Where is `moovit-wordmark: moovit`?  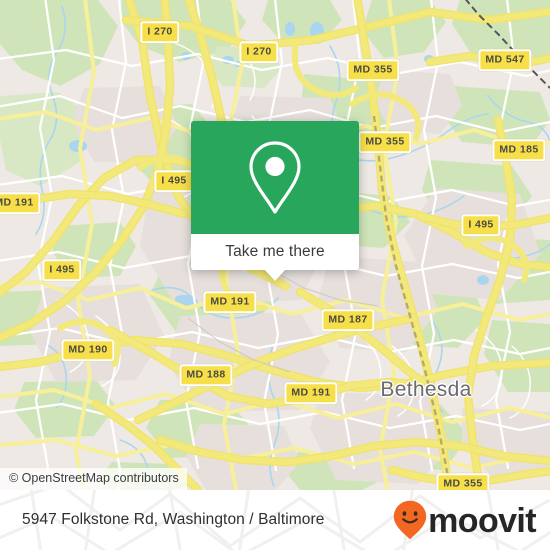 moovit-wordmark: moovit is located at coordinates (482, 521).